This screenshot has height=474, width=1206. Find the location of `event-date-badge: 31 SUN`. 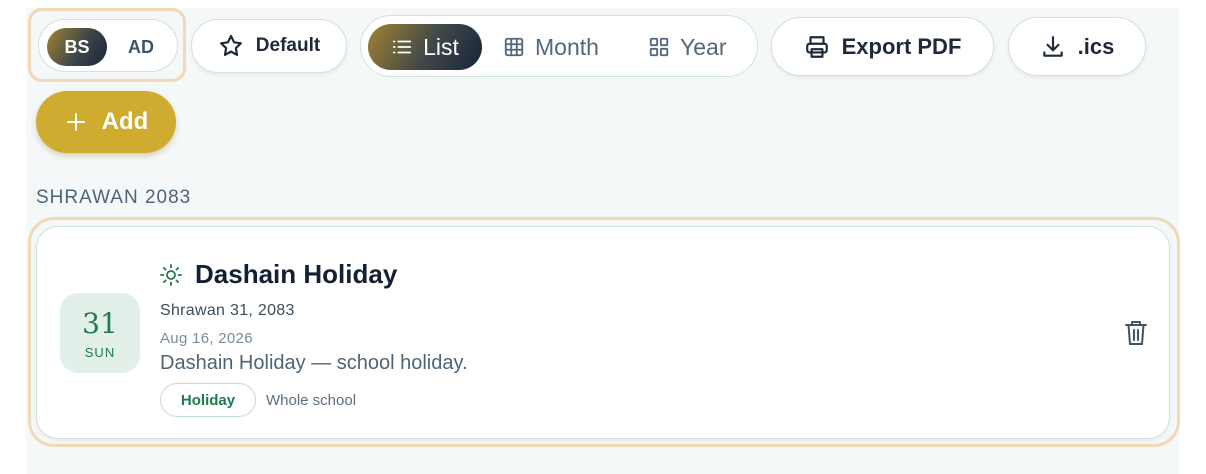

event-date-badge: 31 SUN is located at coordinates (100, 333).